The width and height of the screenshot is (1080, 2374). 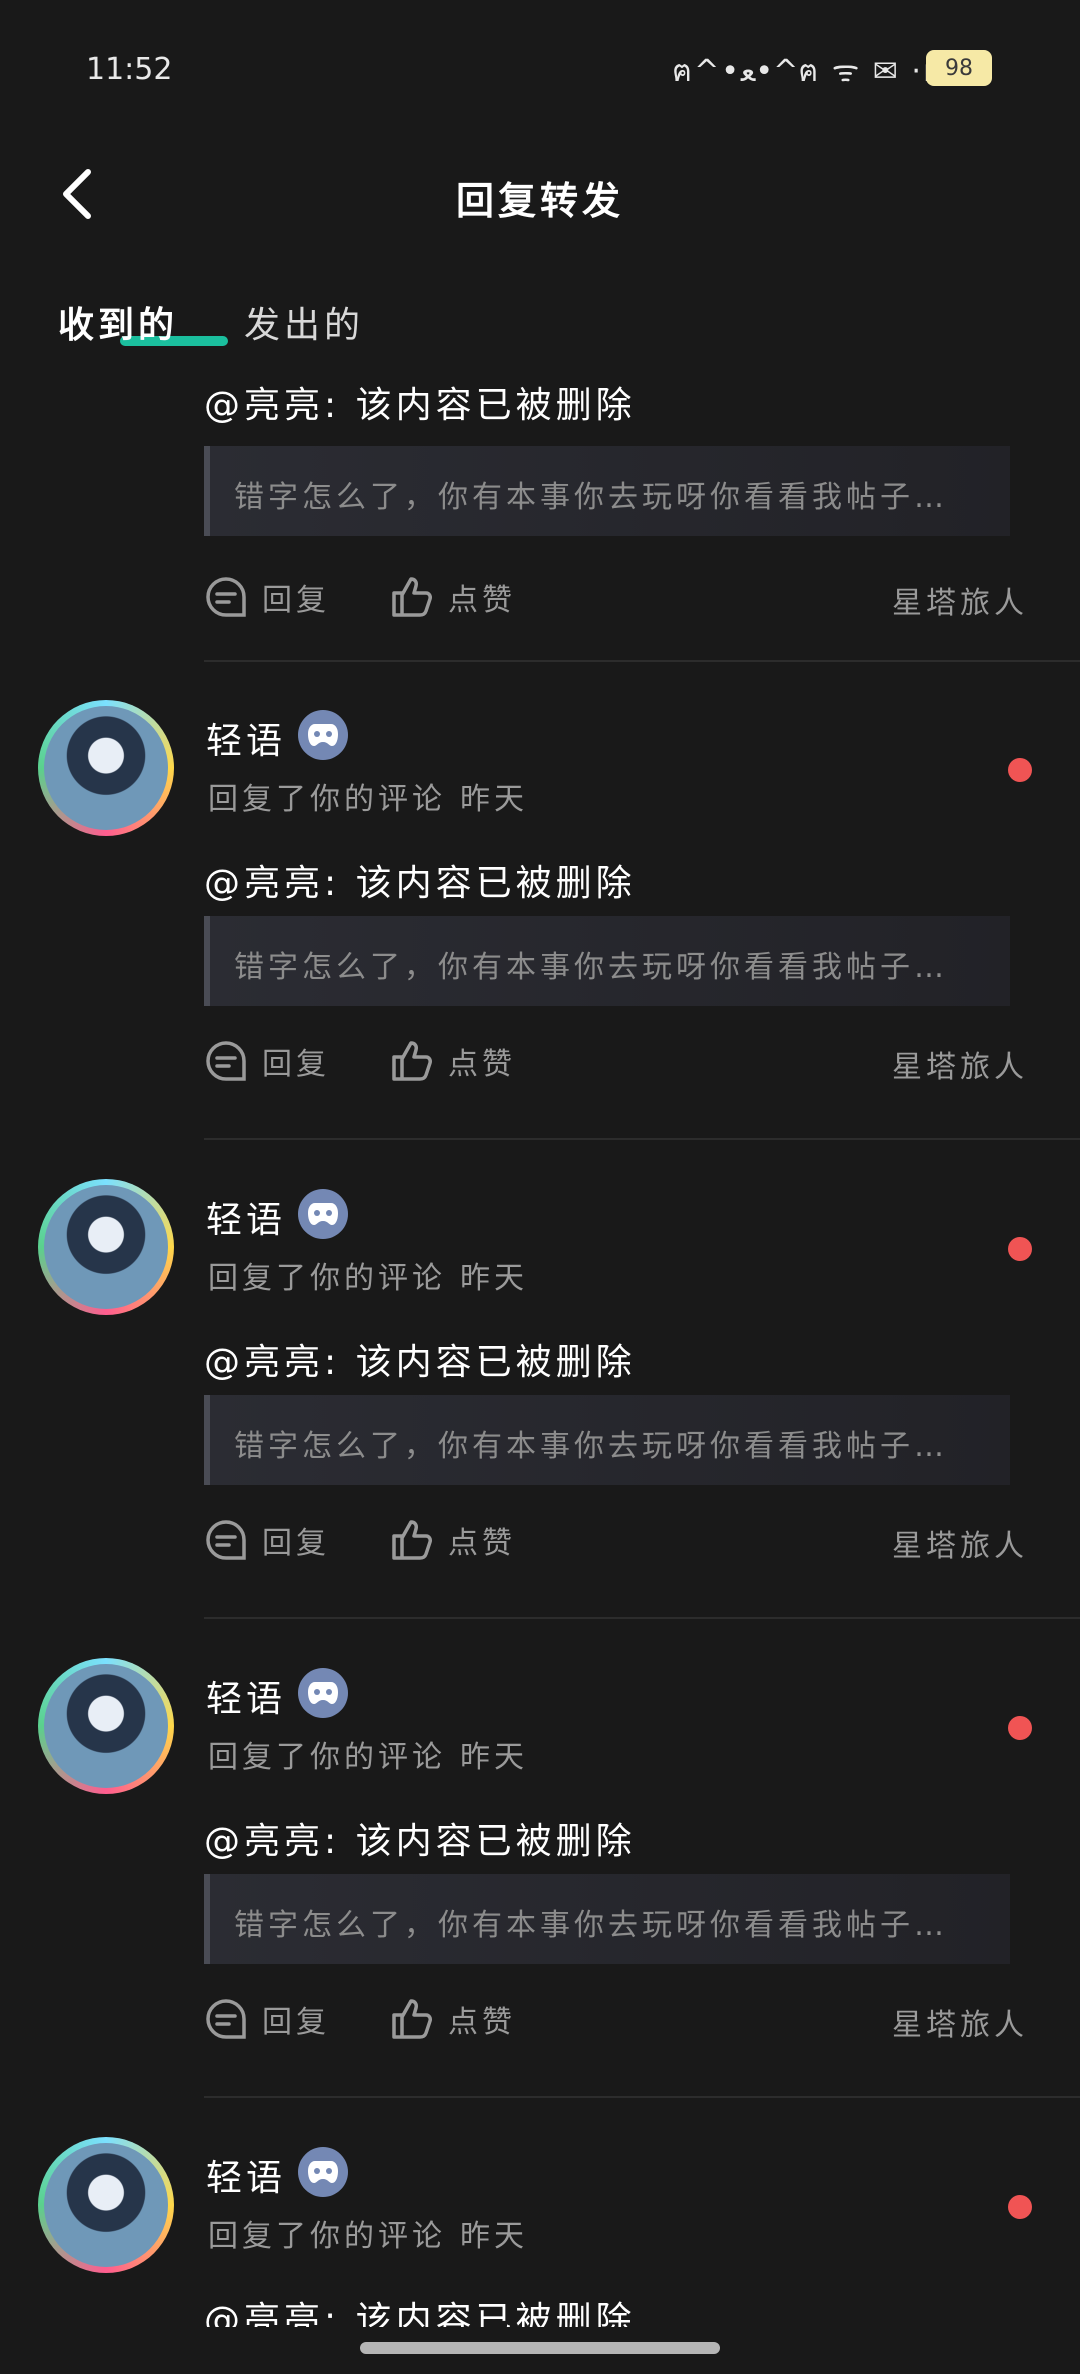 I want to click on home-indicator, so click(x=540, y=2348).